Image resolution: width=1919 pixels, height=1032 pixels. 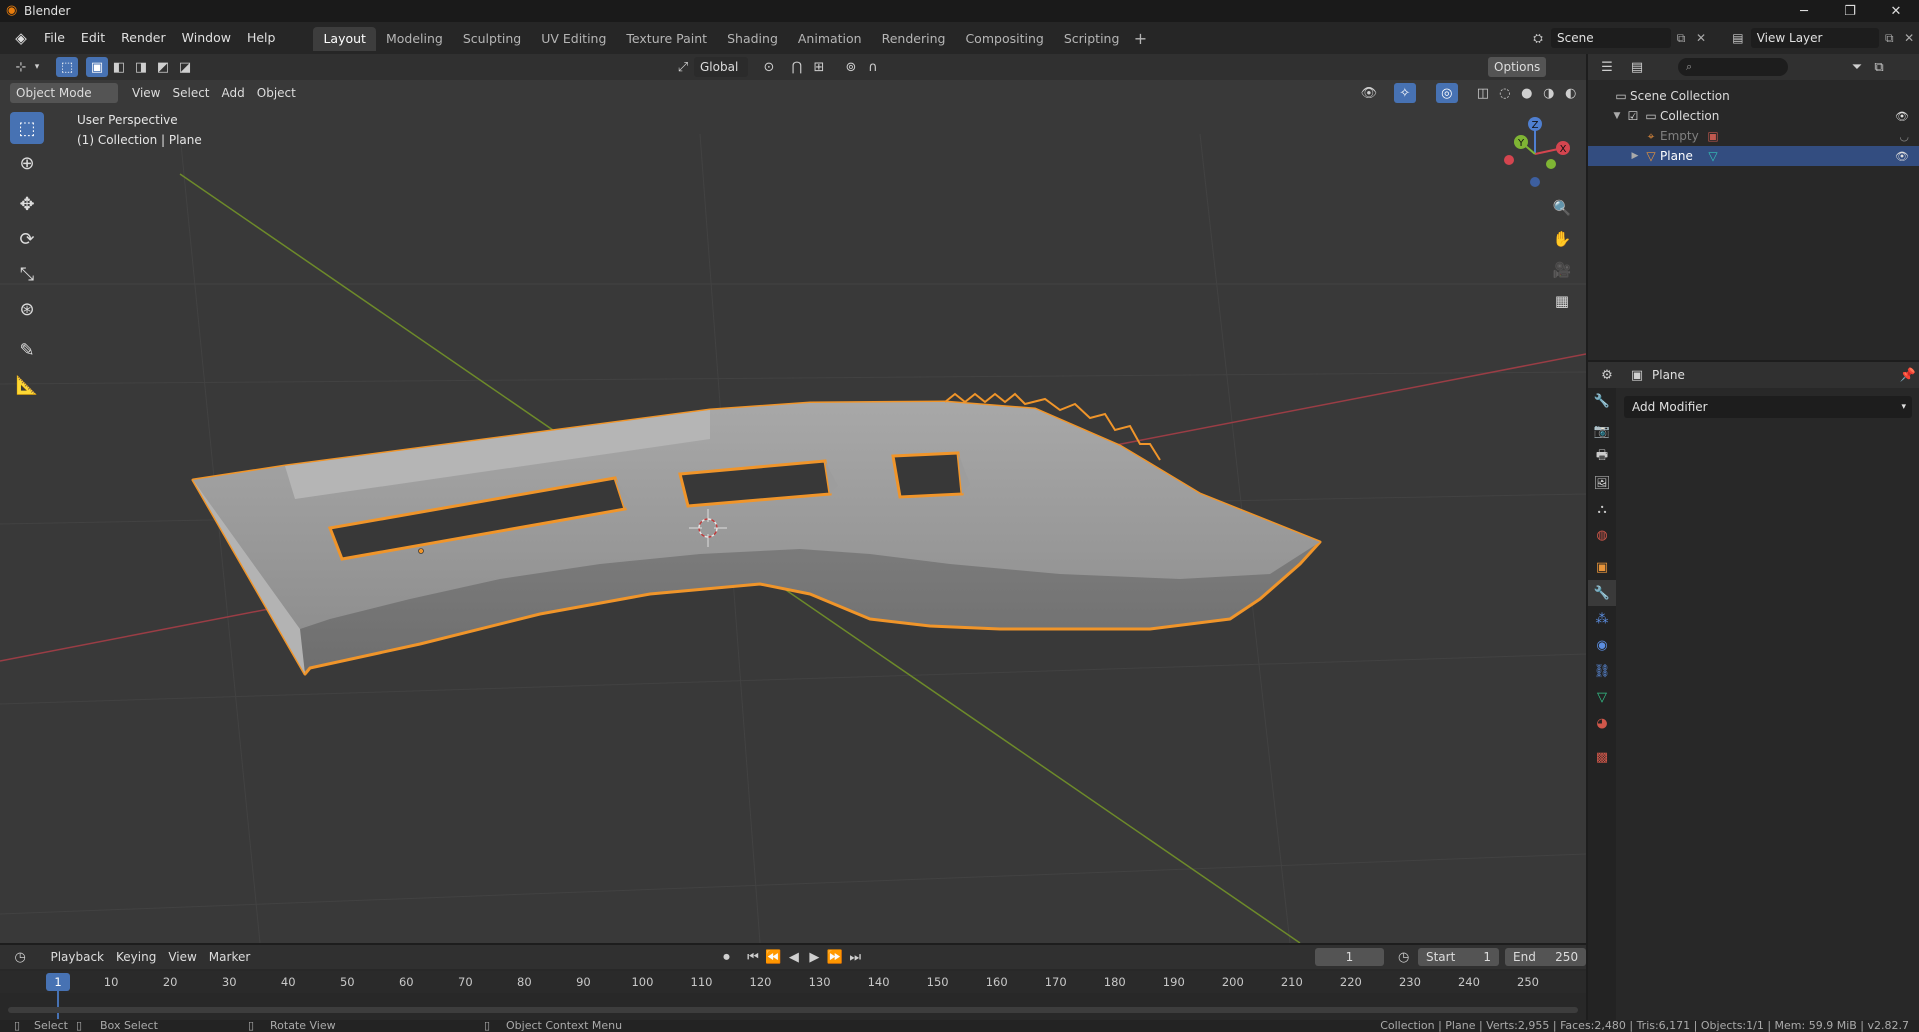 What do you see at coordinates (27, 350) in the screenshot?
I see `annotate-tool-icon: ✎` at bounding box center [27, 350].